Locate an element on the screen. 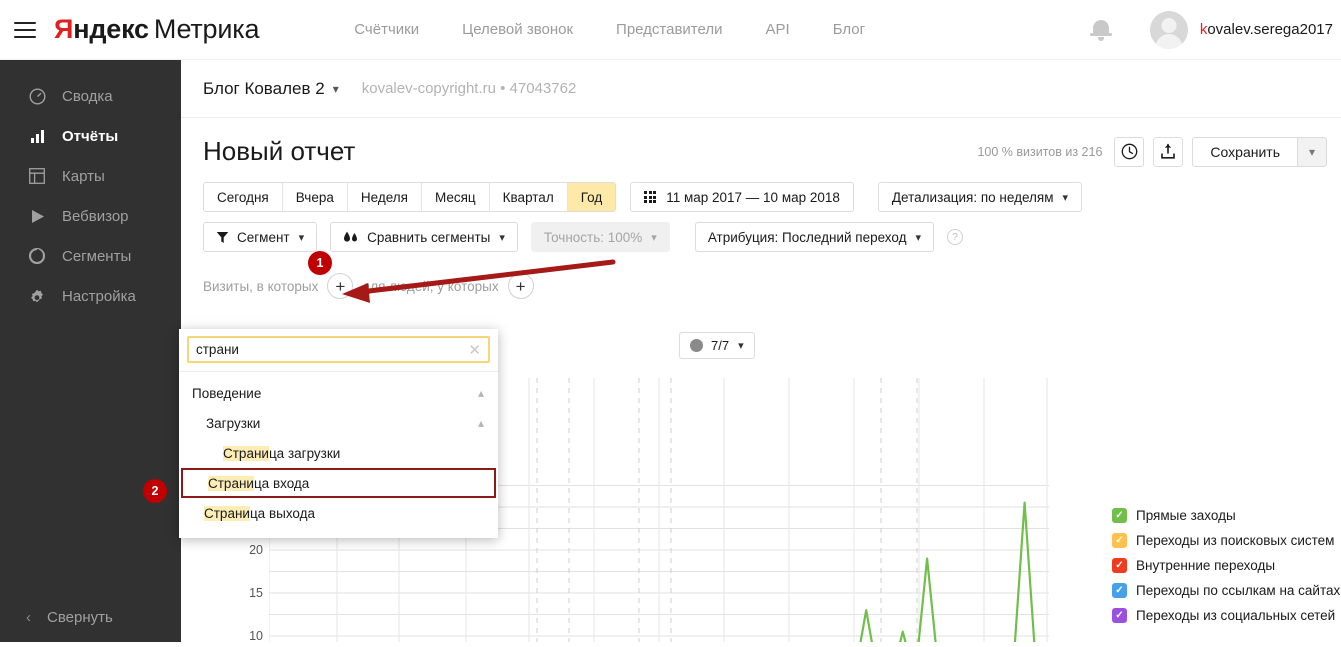 The image size is (1341, 647). gear-icon is located at coordinates (37, 296).